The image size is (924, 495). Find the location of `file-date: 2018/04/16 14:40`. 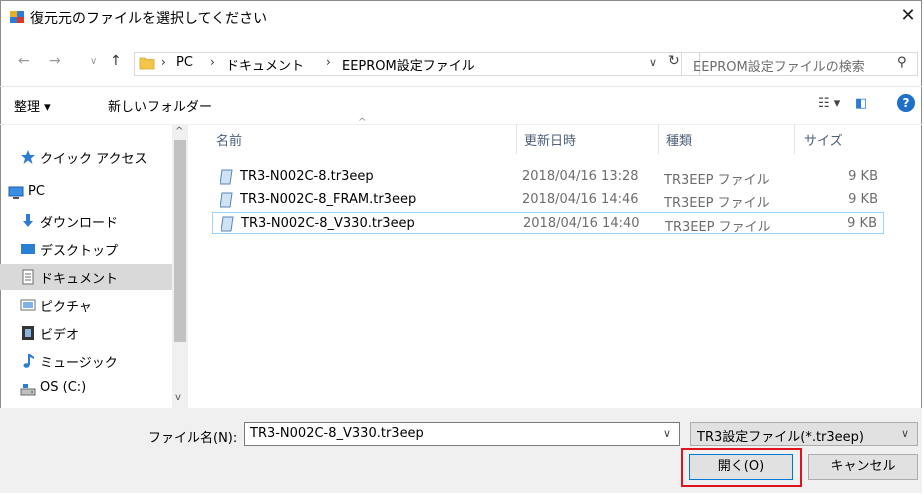

file-date: 2018/04/16 14:40 is located at coordinates (581, 223).